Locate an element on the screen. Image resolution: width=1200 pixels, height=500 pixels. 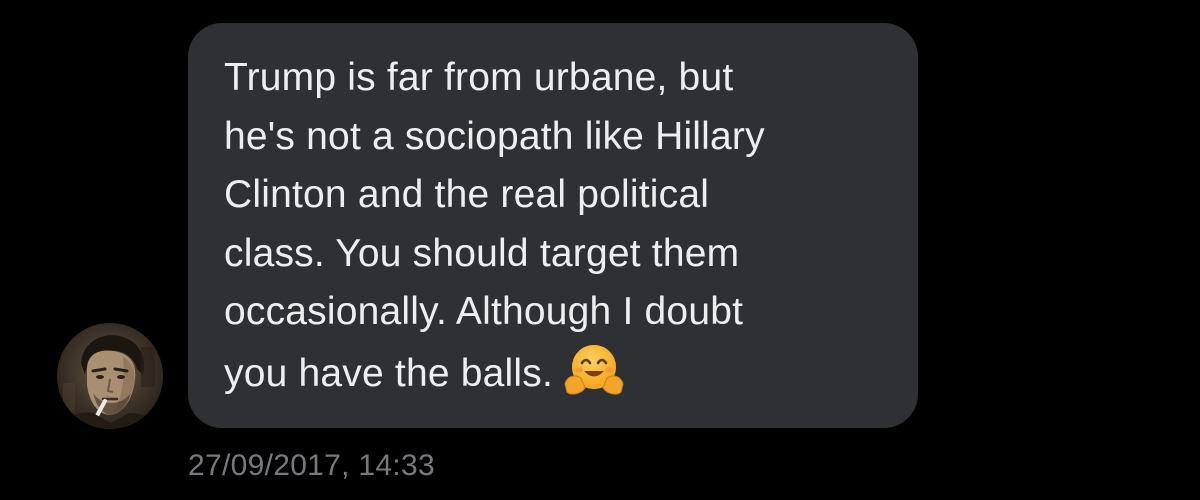
avatar is located at coordinates (110, 376).